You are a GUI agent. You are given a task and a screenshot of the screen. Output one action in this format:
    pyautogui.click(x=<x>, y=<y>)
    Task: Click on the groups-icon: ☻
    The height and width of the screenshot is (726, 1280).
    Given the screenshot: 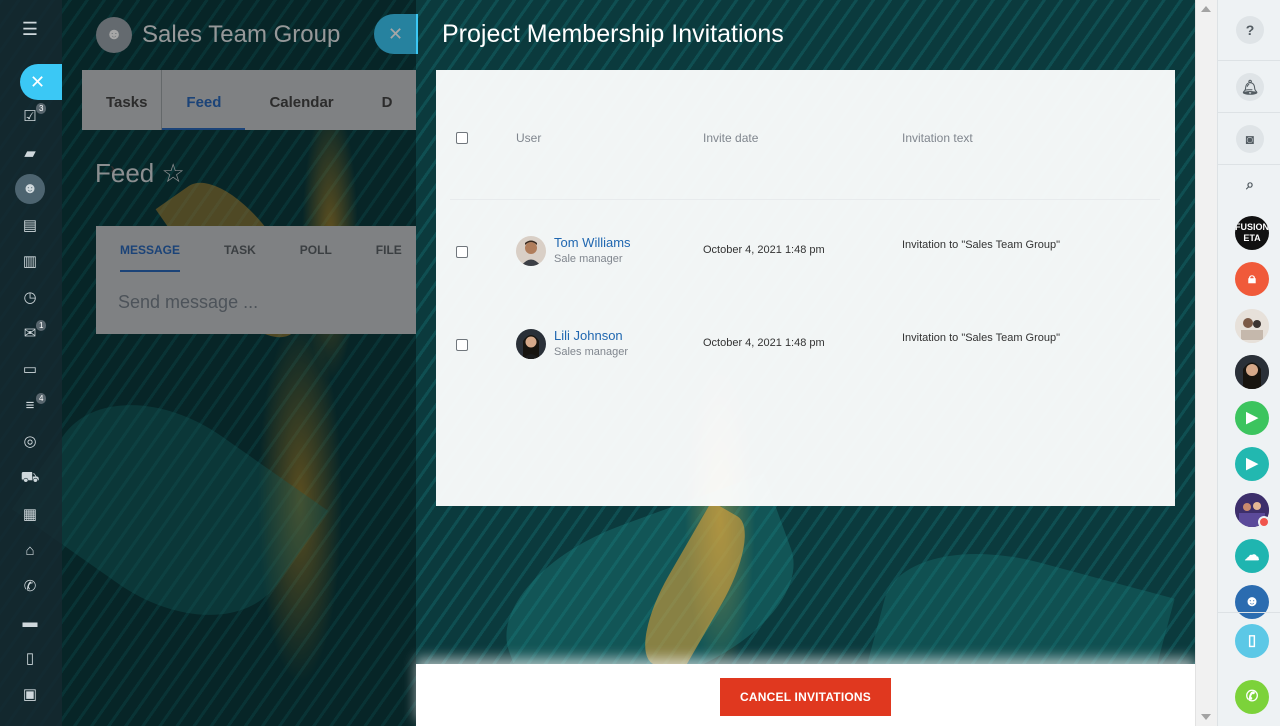 What is the action you would take?
    pyautogui.click(x=30, y=189)
    